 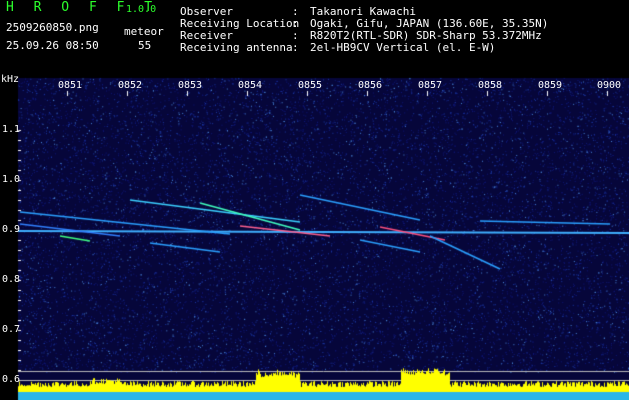 What do you see at coordinates (609, 85) in the screenshot?
I see `time-tick: 0900` at bounding box center [609, 85].